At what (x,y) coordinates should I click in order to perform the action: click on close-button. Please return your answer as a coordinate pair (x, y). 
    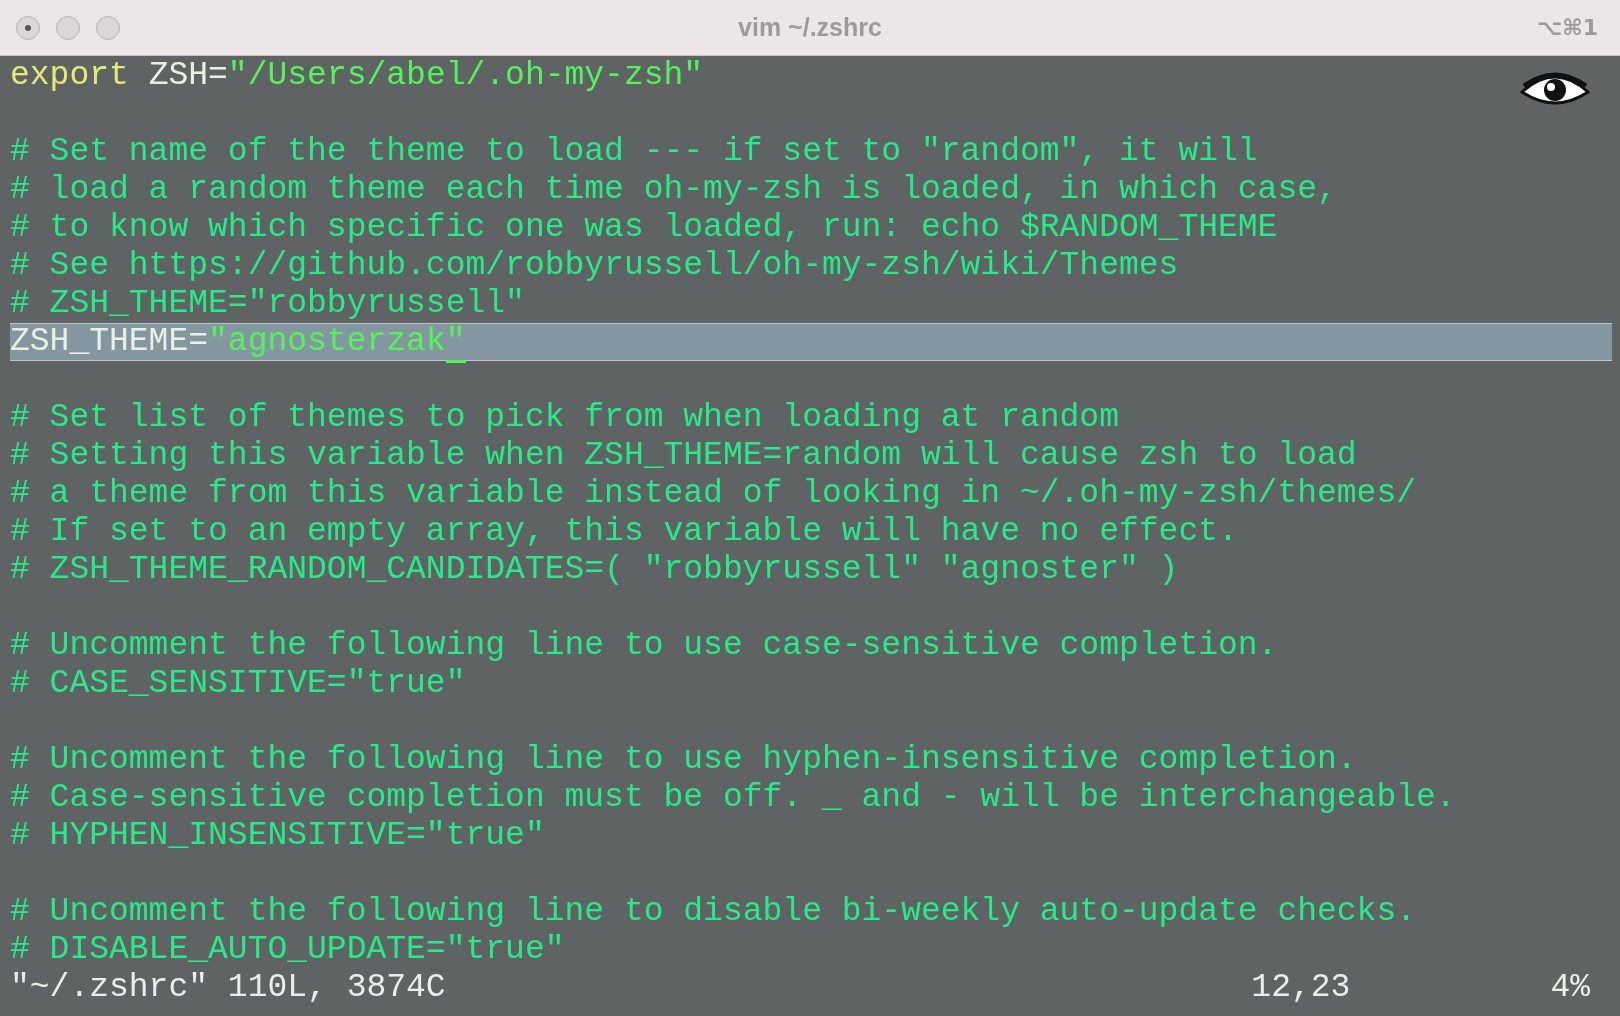
    Looking at the image, I should click on (28, 27).